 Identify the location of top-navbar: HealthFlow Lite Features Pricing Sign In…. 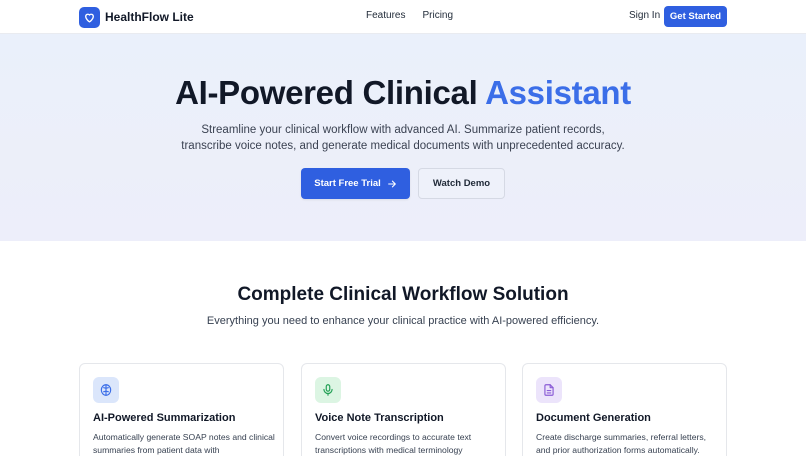
(403, 17).